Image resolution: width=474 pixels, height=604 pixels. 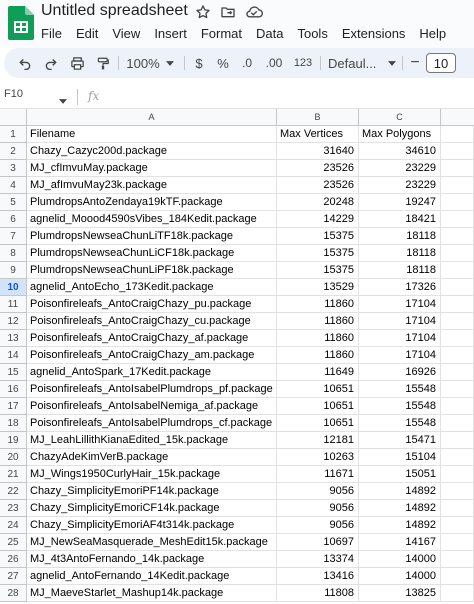 I want to click on cell-max-vertices: 11649, so click(x=318, y=372).